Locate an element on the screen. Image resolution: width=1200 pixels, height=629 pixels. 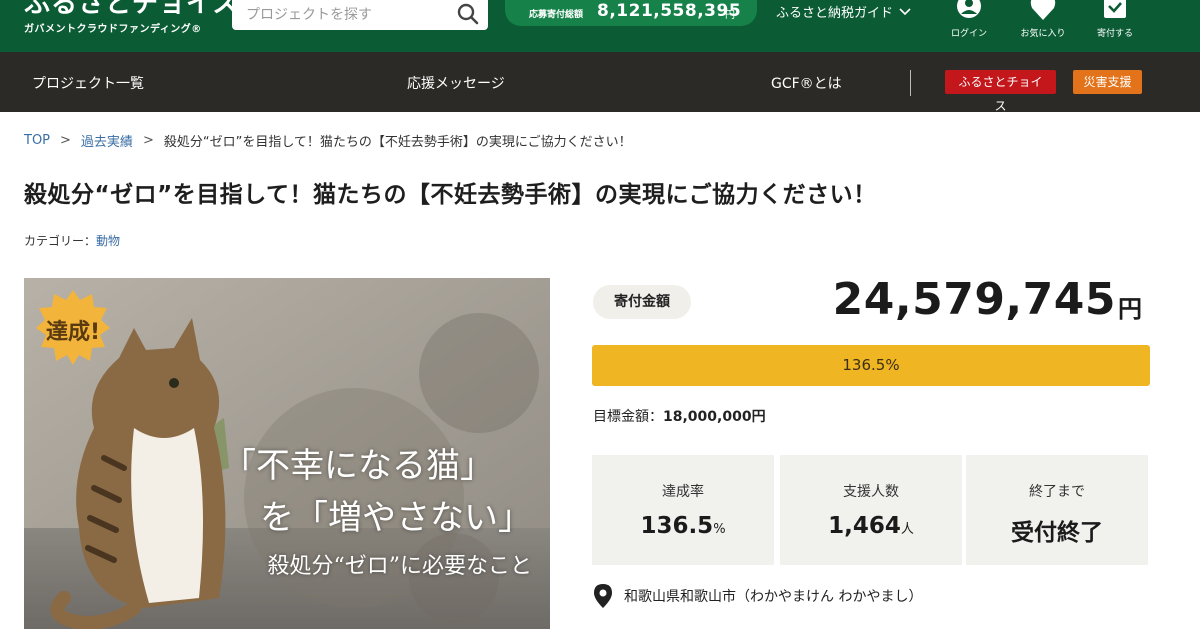
funding-progress-text: 136.5% is located at coordinates (871, 365).